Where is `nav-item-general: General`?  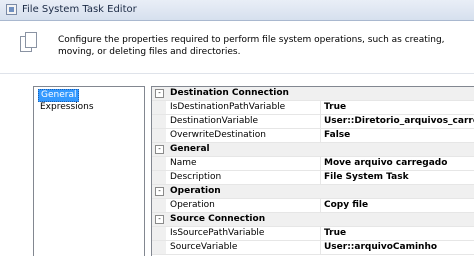 nav-item-general: General is located at coordinates (59, 95).